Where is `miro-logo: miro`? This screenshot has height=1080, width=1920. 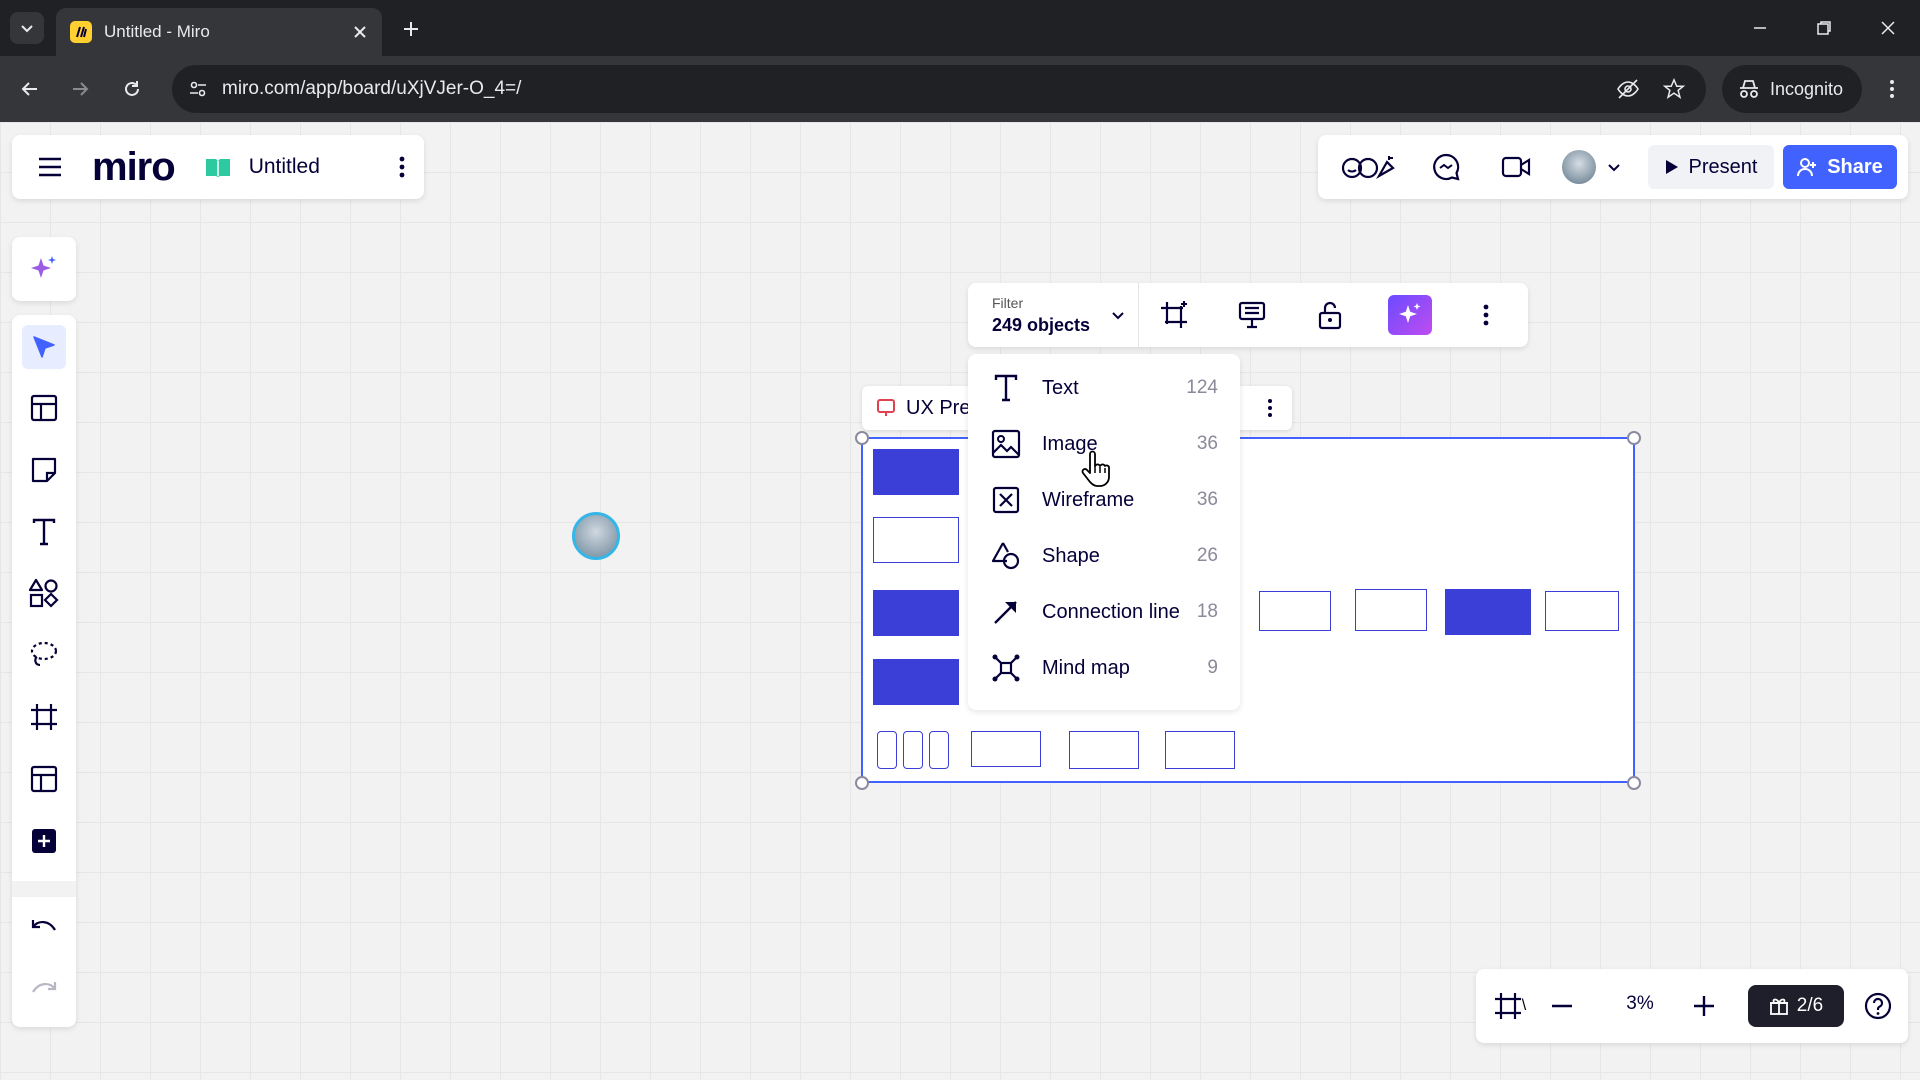
miro-logo: miro is located at coordinates (134, 167).